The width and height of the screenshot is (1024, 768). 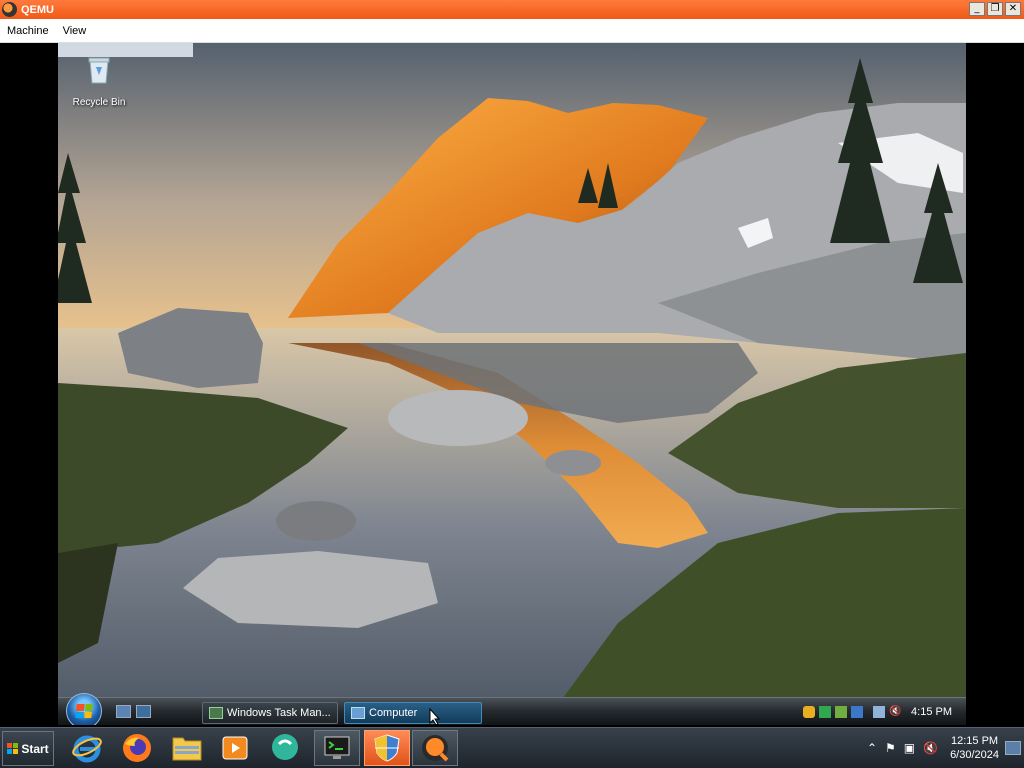 What do you see at coordinates (974, 741) in the screenshot?
I see `host-time: 12:15 PM` at bounding box center [974, 741].